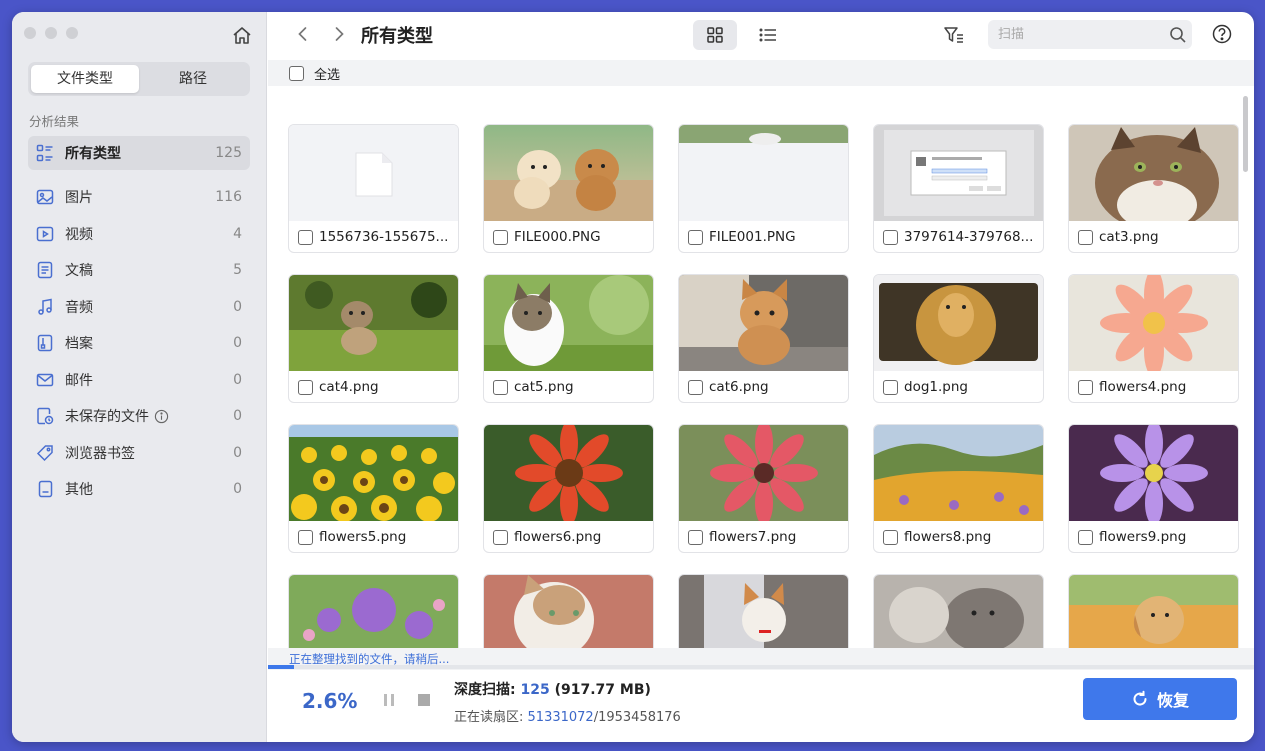  I want to click on back-icon, so click(303, 34).